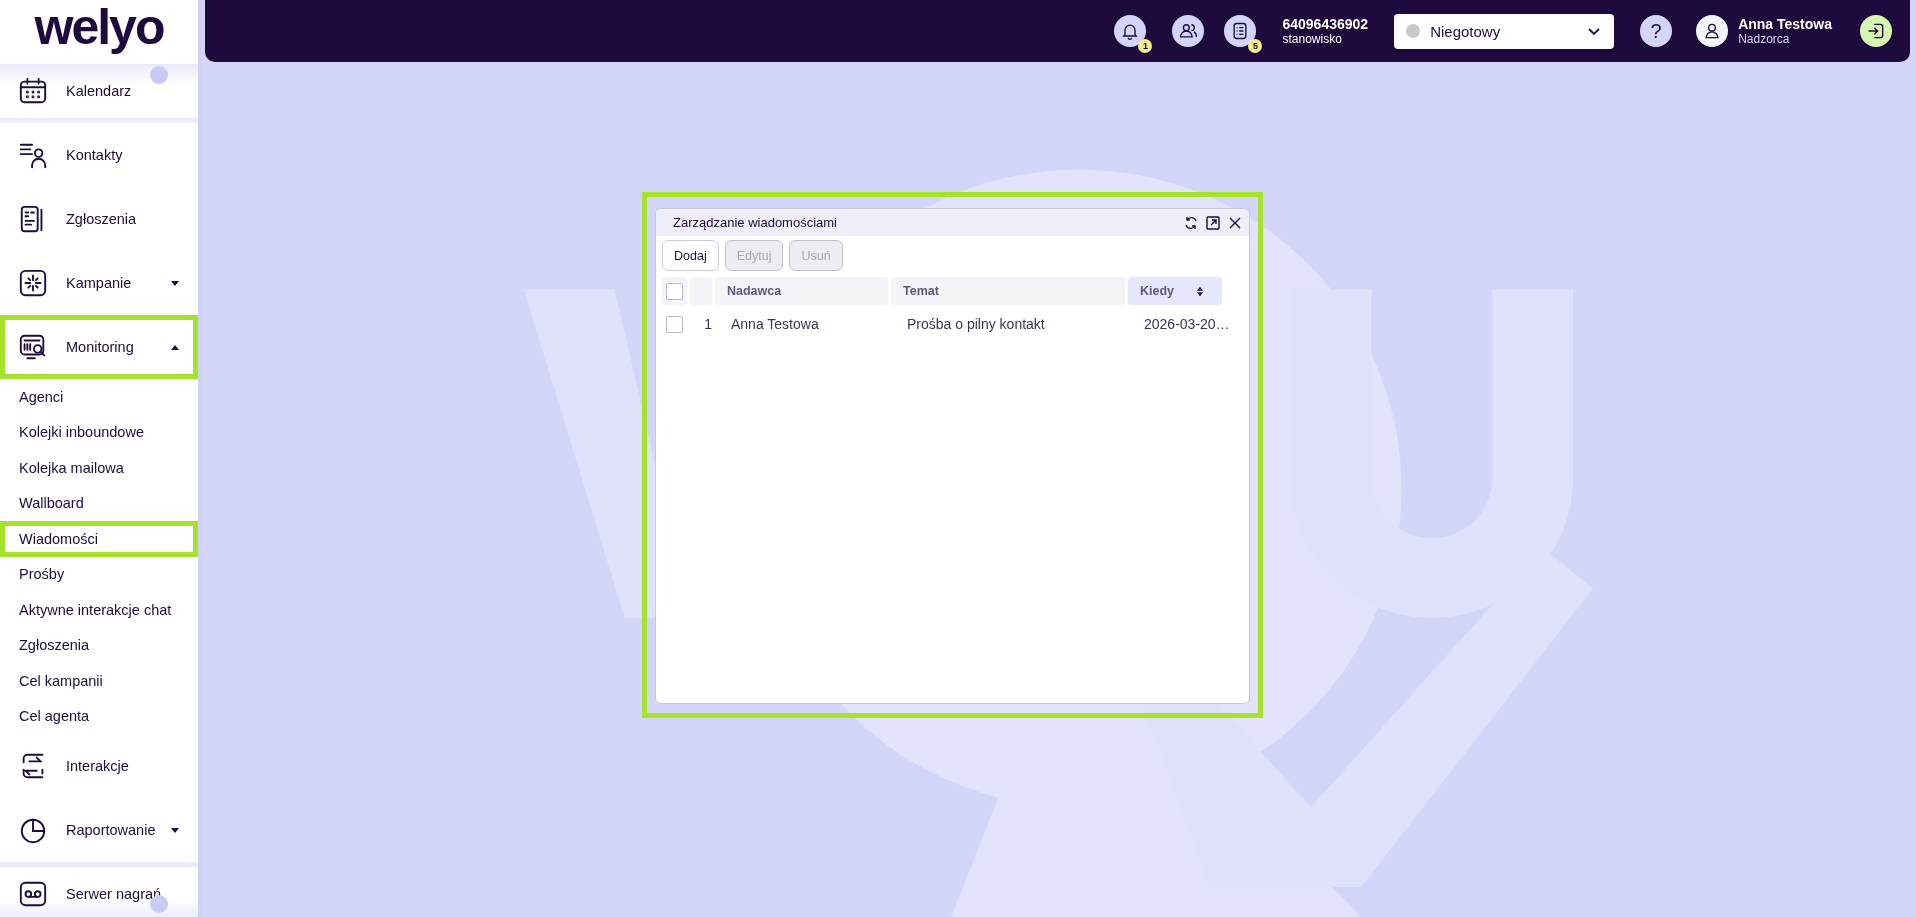 This screenshot has height=917, width=1916. Describe the element at coordinates (1200, 291) in the screenshot. I see `sort-icon` at that location.